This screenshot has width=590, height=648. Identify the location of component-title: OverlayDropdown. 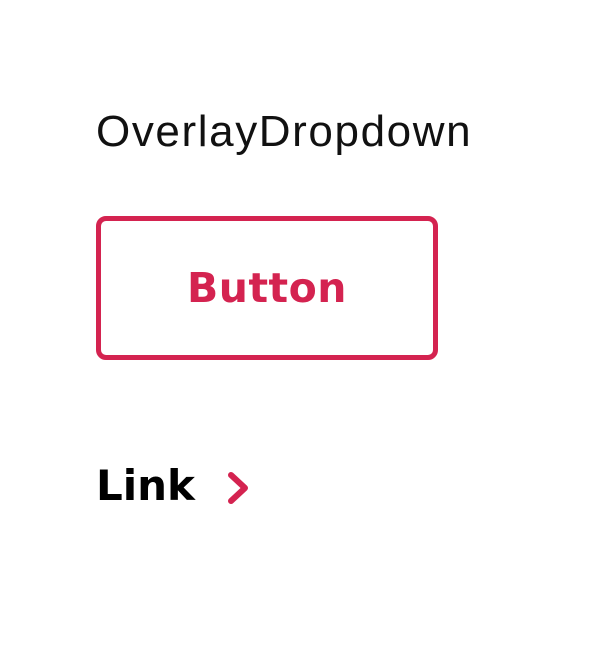
(284, 131).